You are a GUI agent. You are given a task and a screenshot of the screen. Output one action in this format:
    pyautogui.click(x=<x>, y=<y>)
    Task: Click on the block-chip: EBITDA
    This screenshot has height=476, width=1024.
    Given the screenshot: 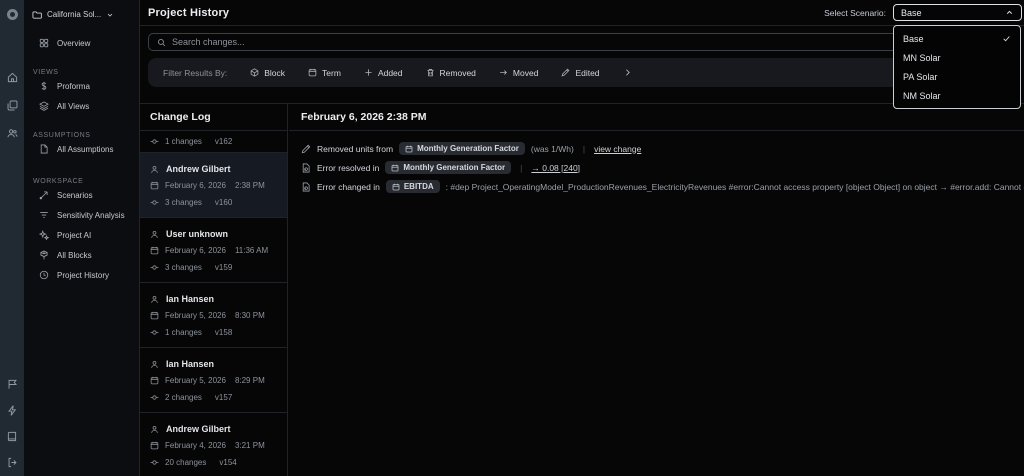 What is the action you would take?
    pyautogui.click(x=412, y=186)
    